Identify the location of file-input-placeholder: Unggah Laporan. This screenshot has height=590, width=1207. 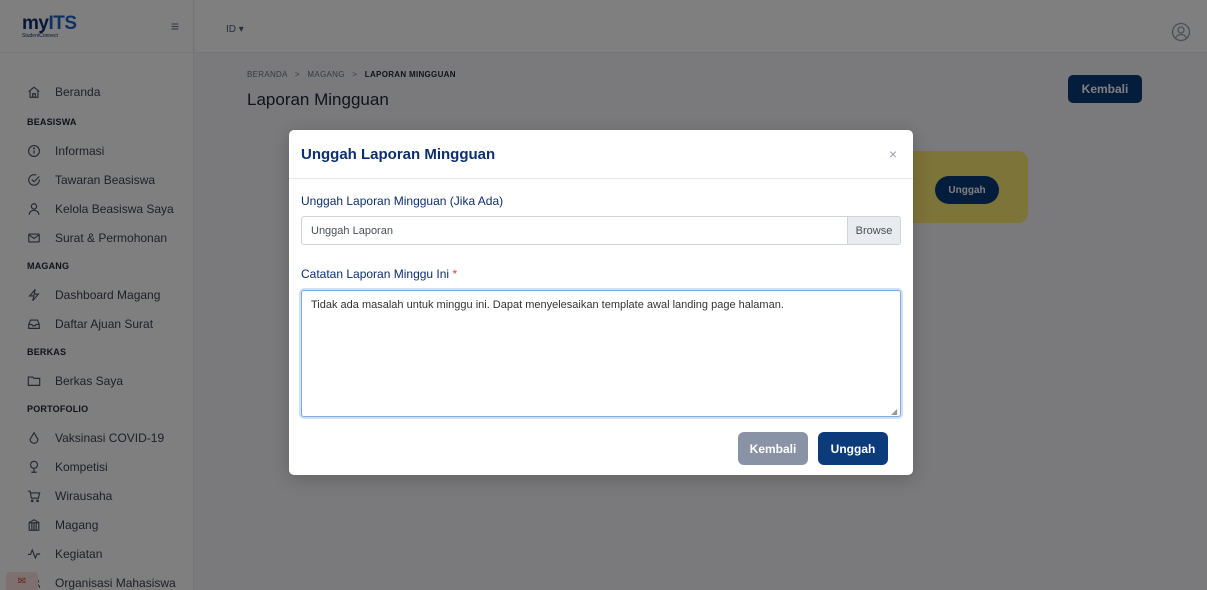
(352, 230).